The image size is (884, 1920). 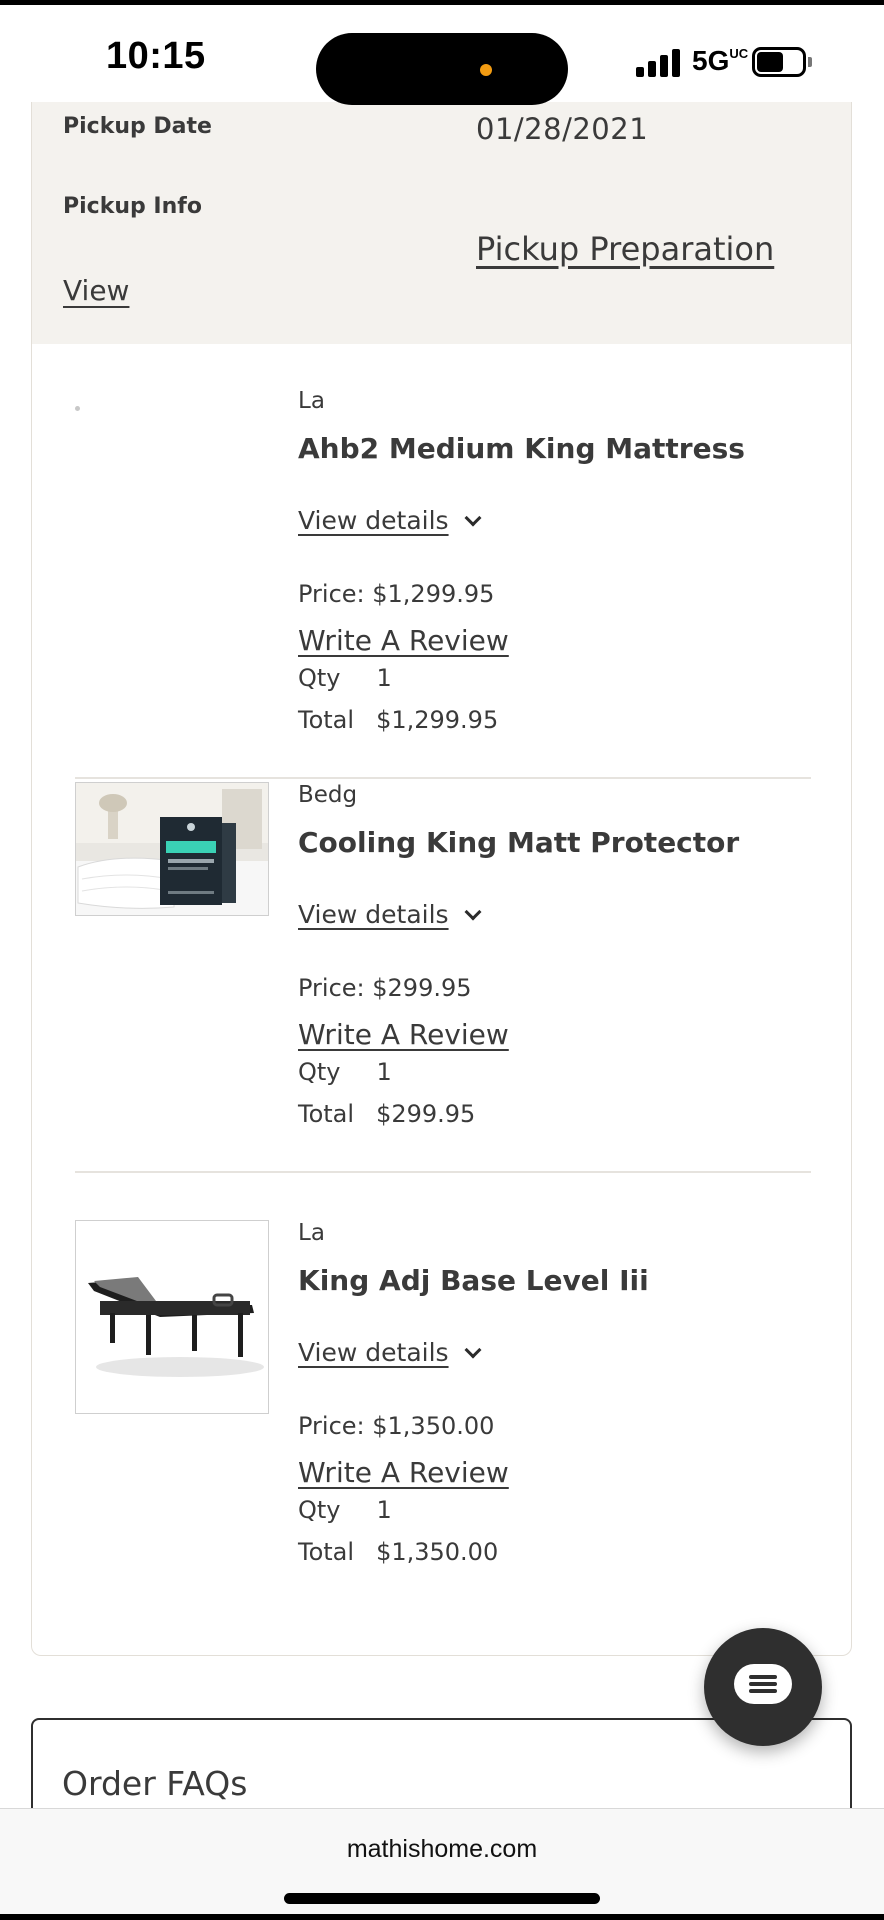 What do you see at coordinates (782, 62) in the screenshot?
I see `battery-icon` at bounding box center [782, 62].